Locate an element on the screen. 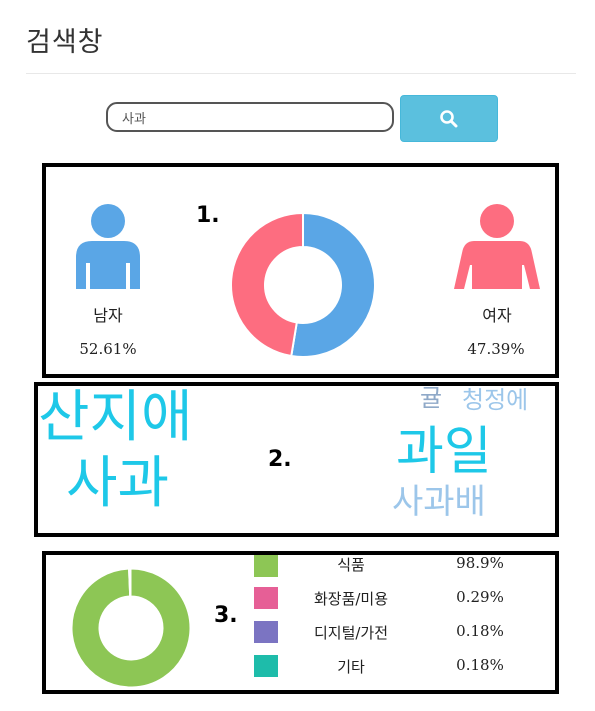  legend-swatch-cosmetics is located at coordinates (266, 598).